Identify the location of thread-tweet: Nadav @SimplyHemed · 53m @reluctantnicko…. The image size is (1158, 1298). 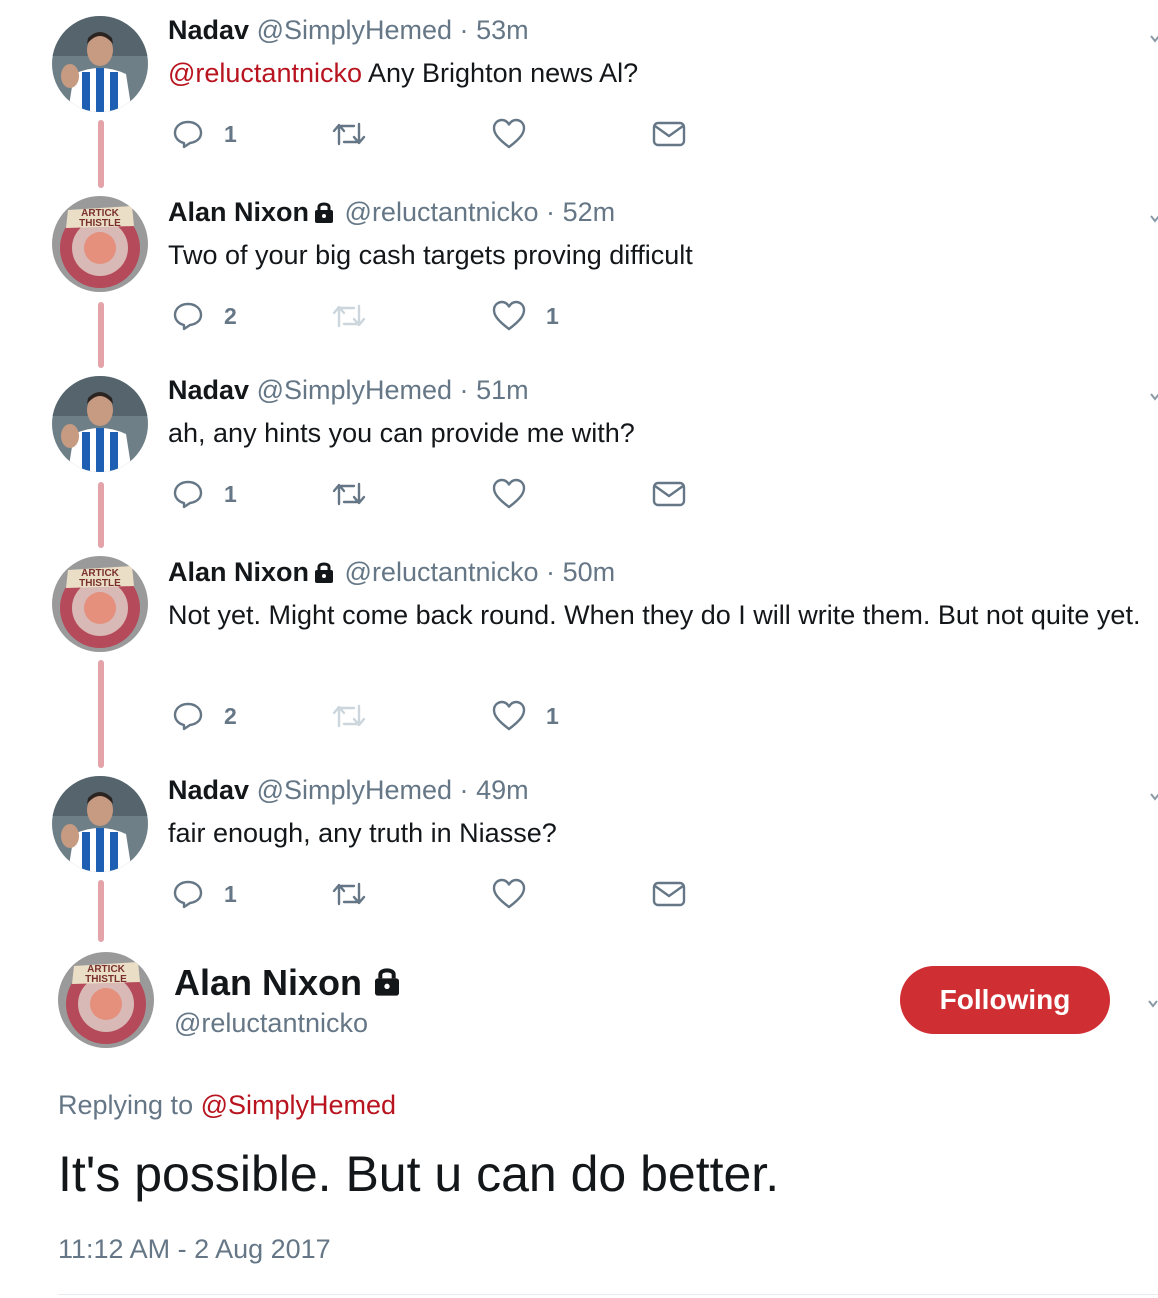
(579, 90).